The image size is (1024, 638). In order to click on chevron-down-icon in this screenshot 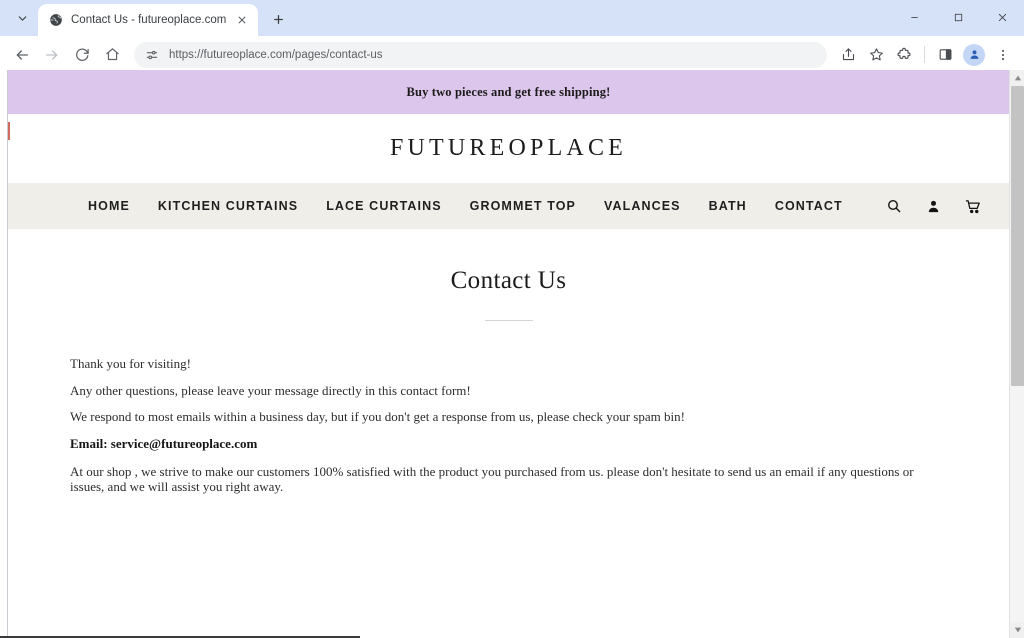, I will do `click(22, 18)`.